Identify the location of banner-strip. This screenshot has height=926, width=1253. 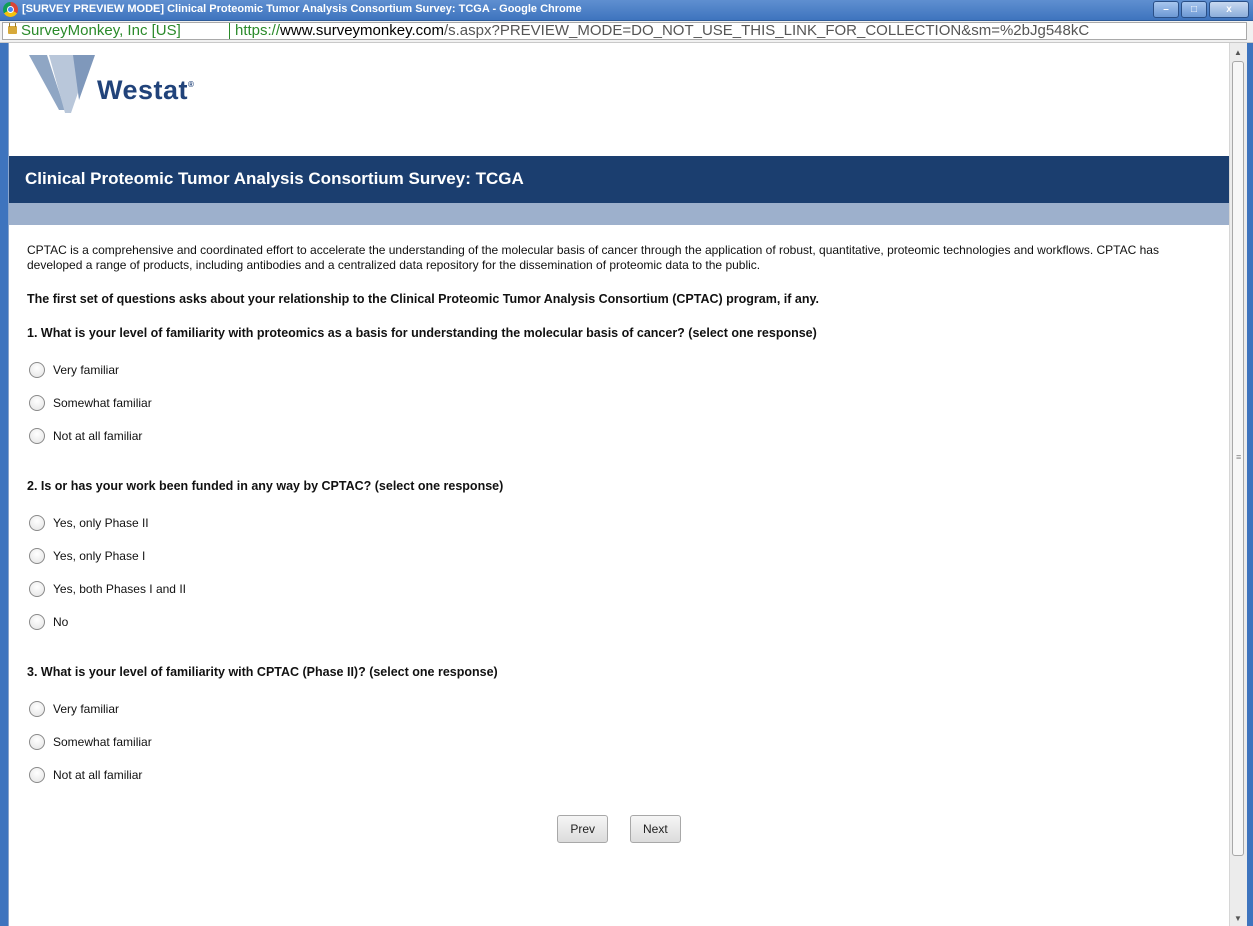
(619, 214).